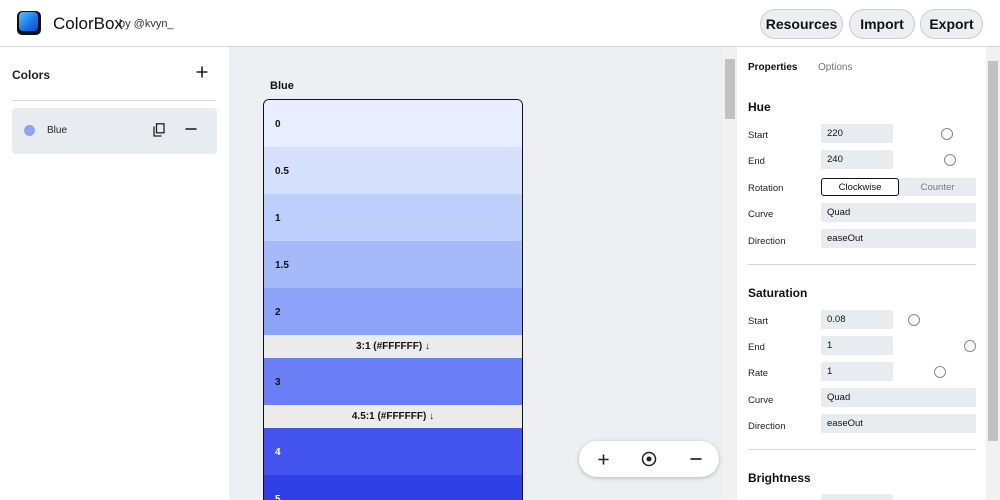 This screenshot has width=1000, height=500. I want to click on rotation-counter-toggle: Counter, so click(937, 187).